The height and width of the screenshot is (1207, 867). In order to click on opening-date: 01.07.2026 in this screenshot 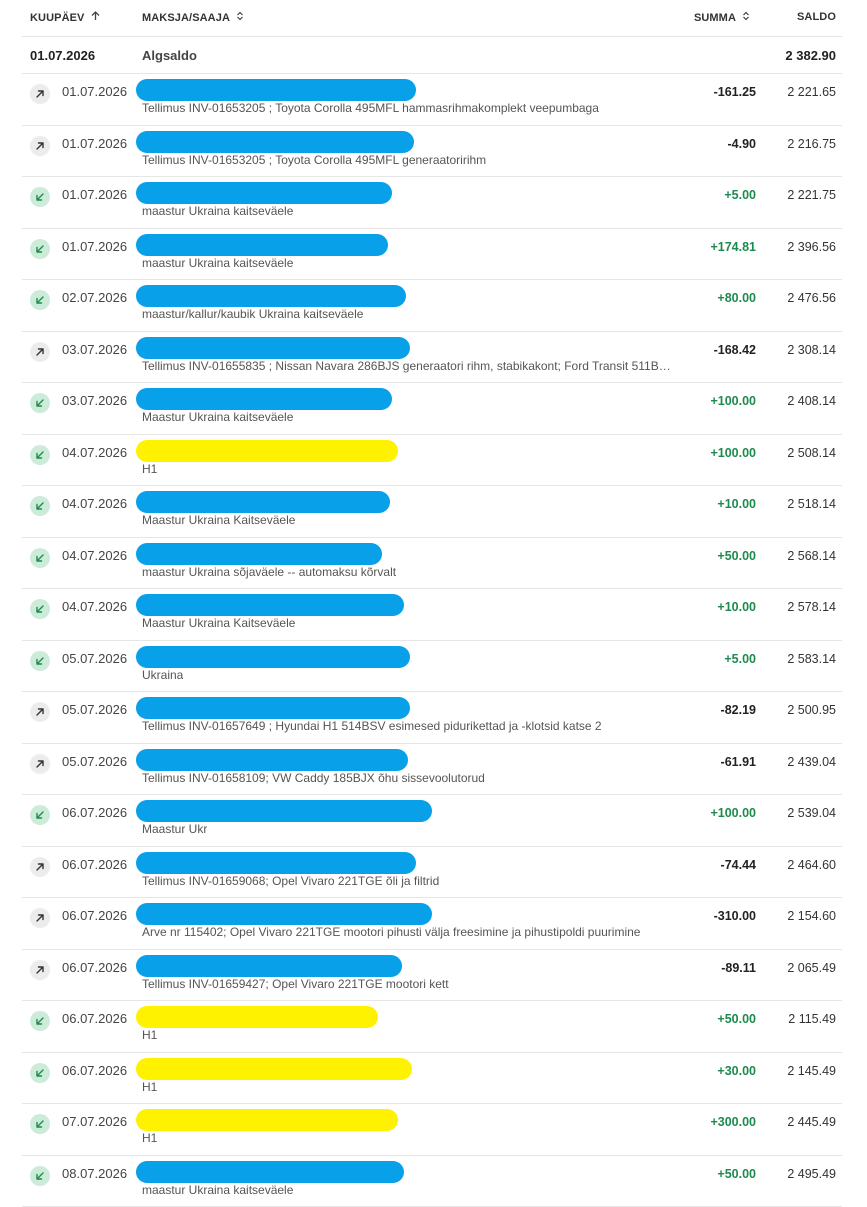, I will do `click(62, 55)`.